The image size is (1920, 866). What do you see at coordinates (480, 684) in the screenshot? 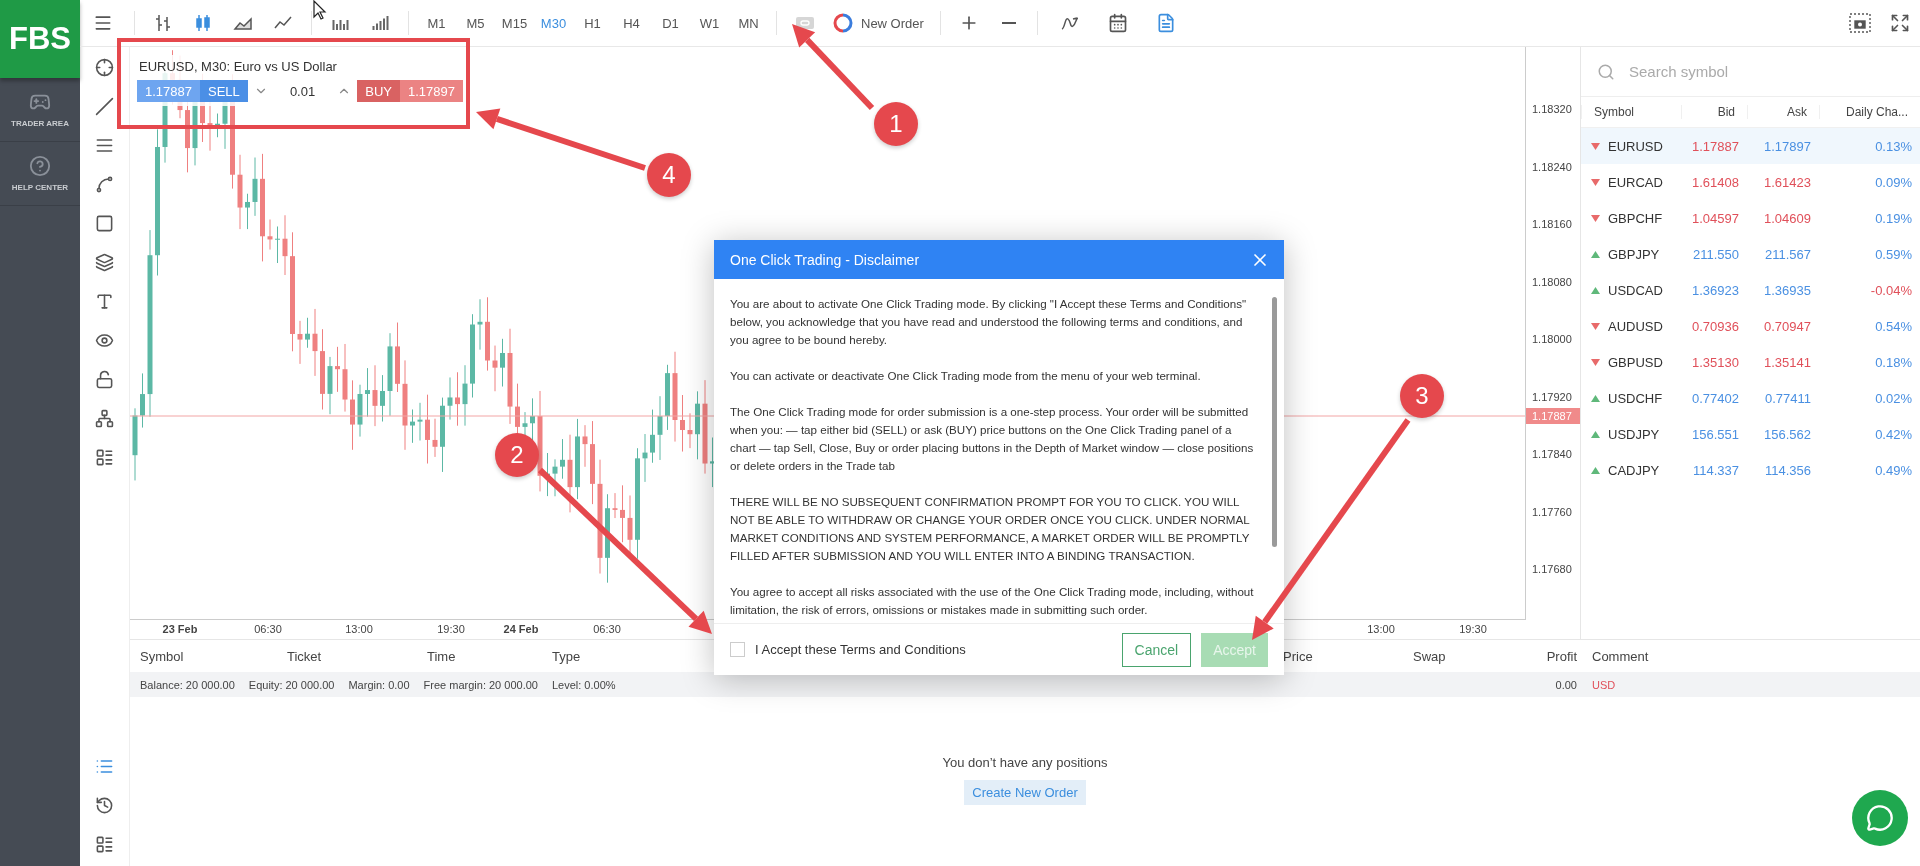
I see `account-summary: Free margin: 20 000.00` at bounding box center [480, 684].